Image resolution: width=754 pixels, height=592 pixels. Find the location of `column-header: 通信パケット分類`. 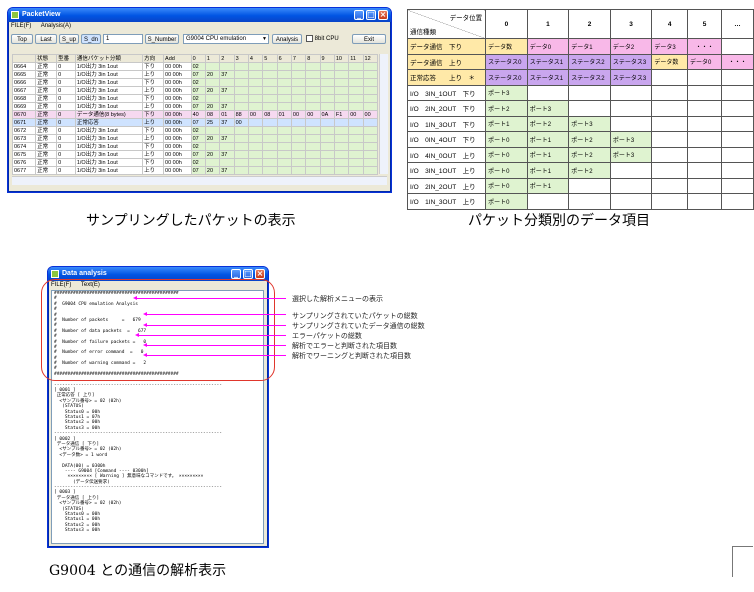

column-header: 通信パケット分類 is located at coordinates (109, 58).